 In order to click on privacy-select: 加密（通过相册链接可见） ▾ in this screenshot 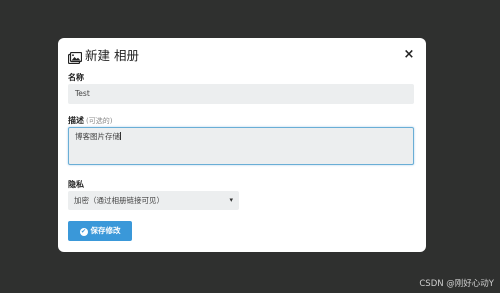, I will do `click(153, 200)`.